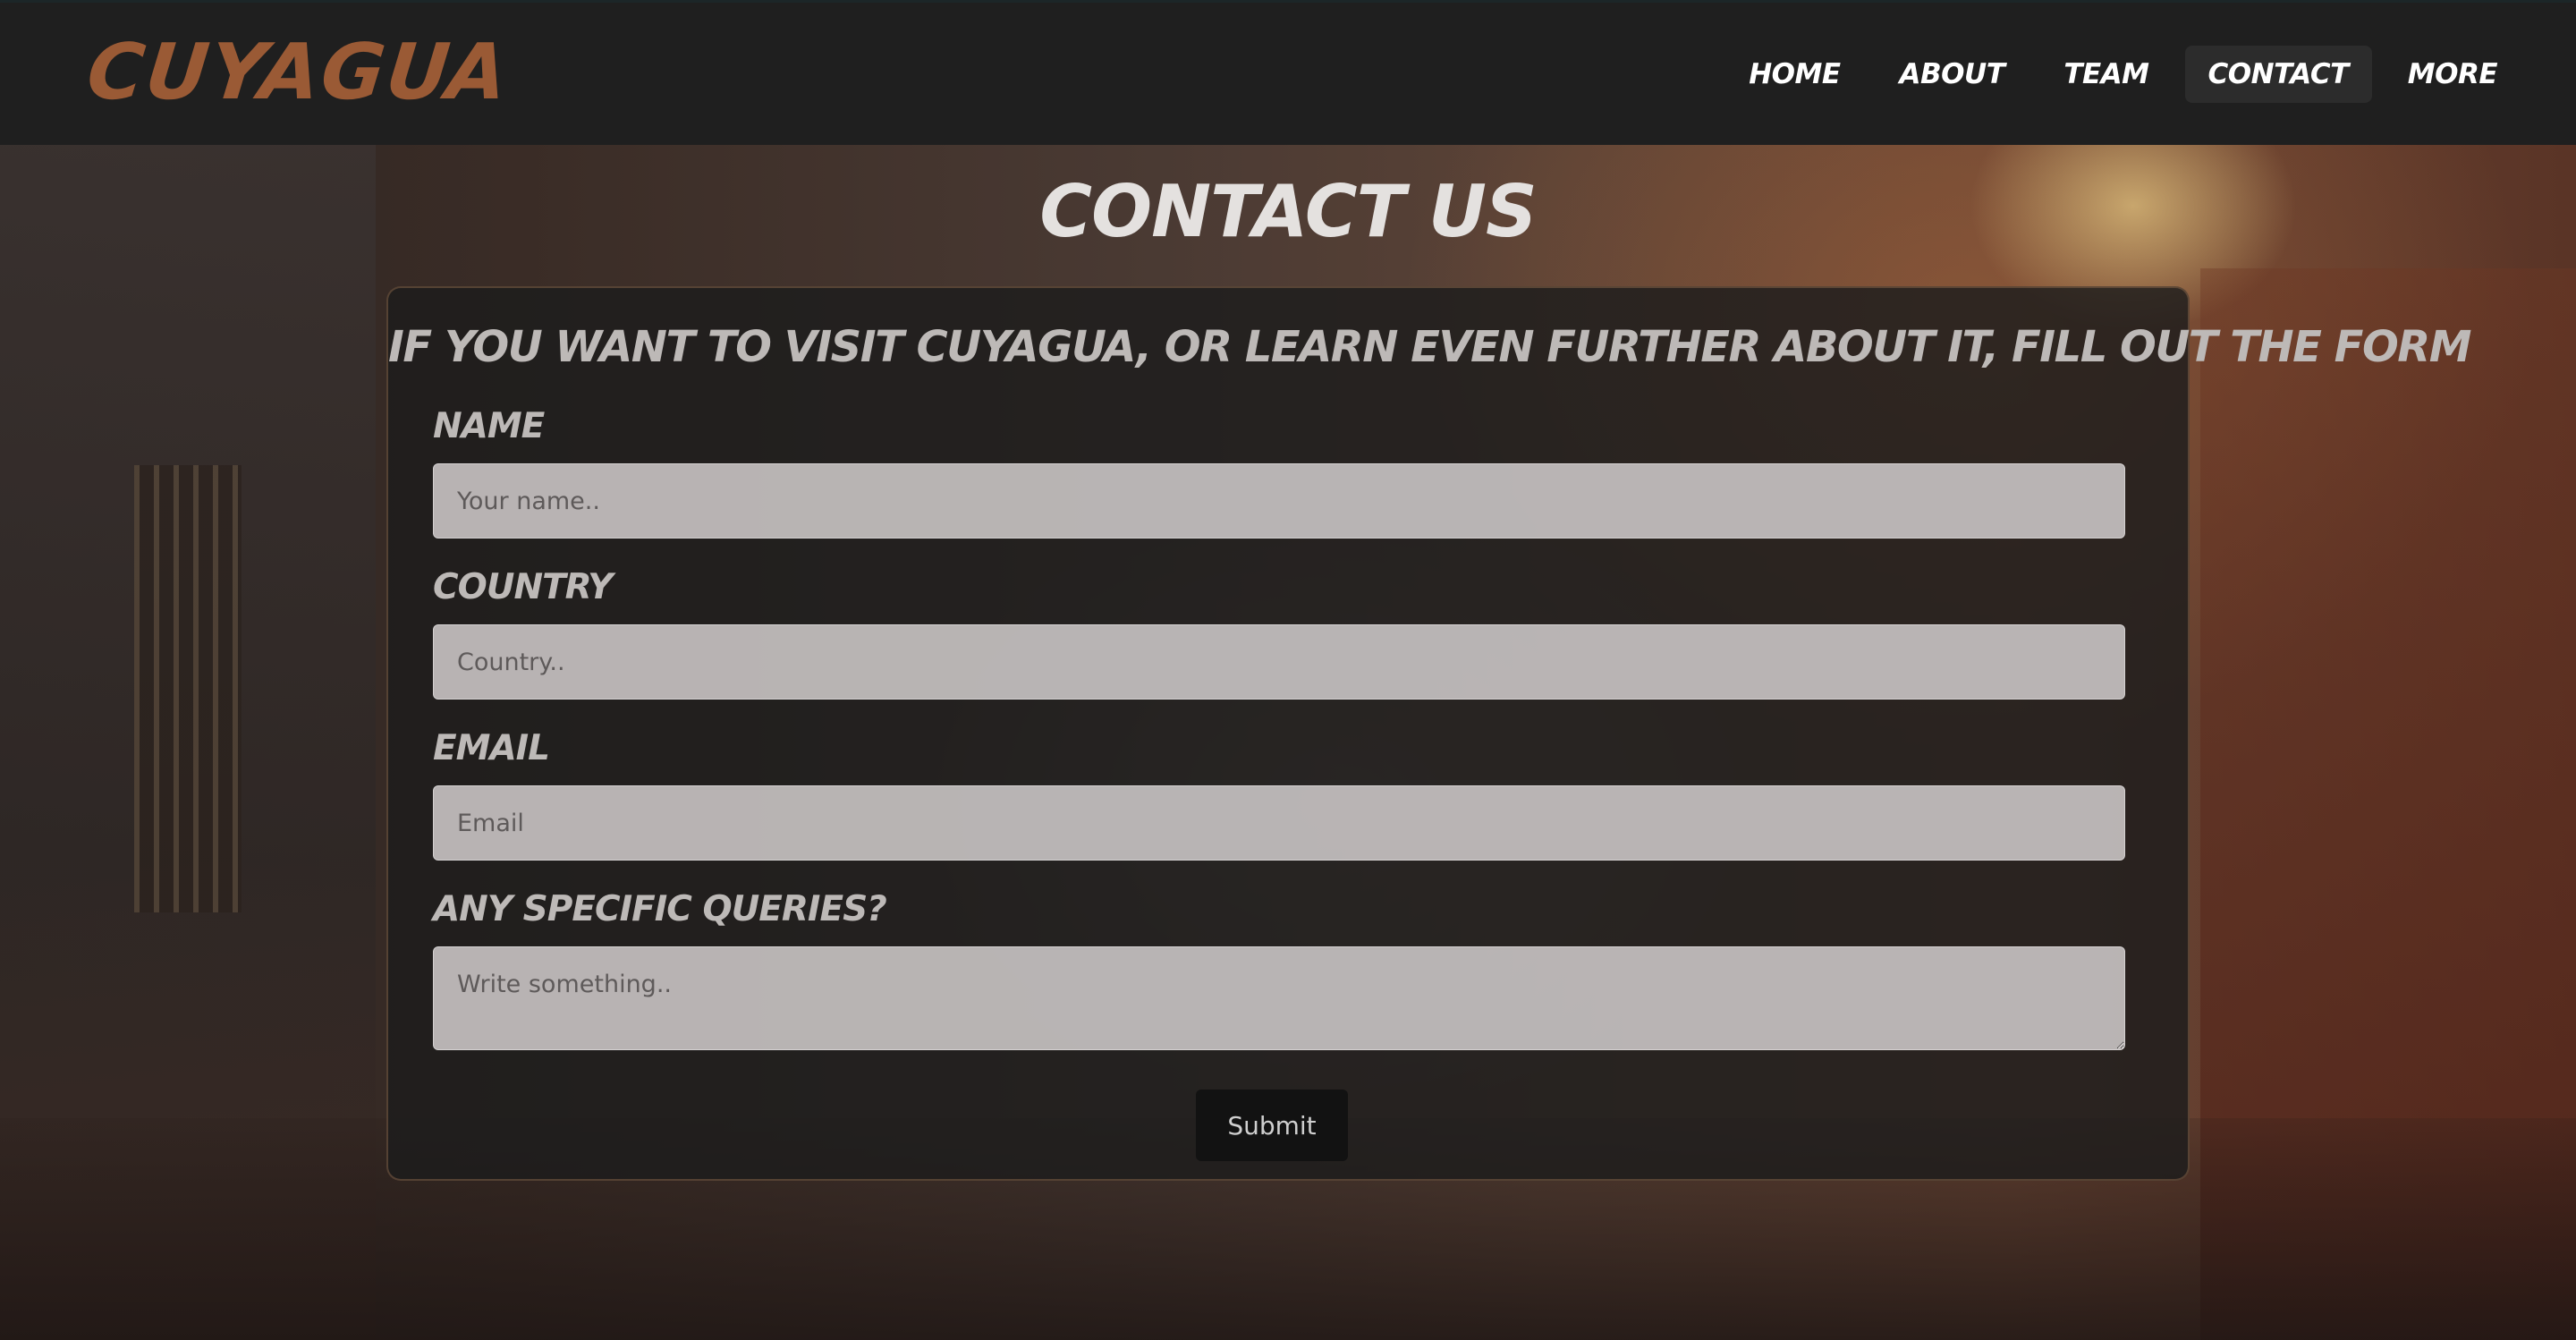  I want to click on nav-item-team: TEAM, so click(2106, 74).